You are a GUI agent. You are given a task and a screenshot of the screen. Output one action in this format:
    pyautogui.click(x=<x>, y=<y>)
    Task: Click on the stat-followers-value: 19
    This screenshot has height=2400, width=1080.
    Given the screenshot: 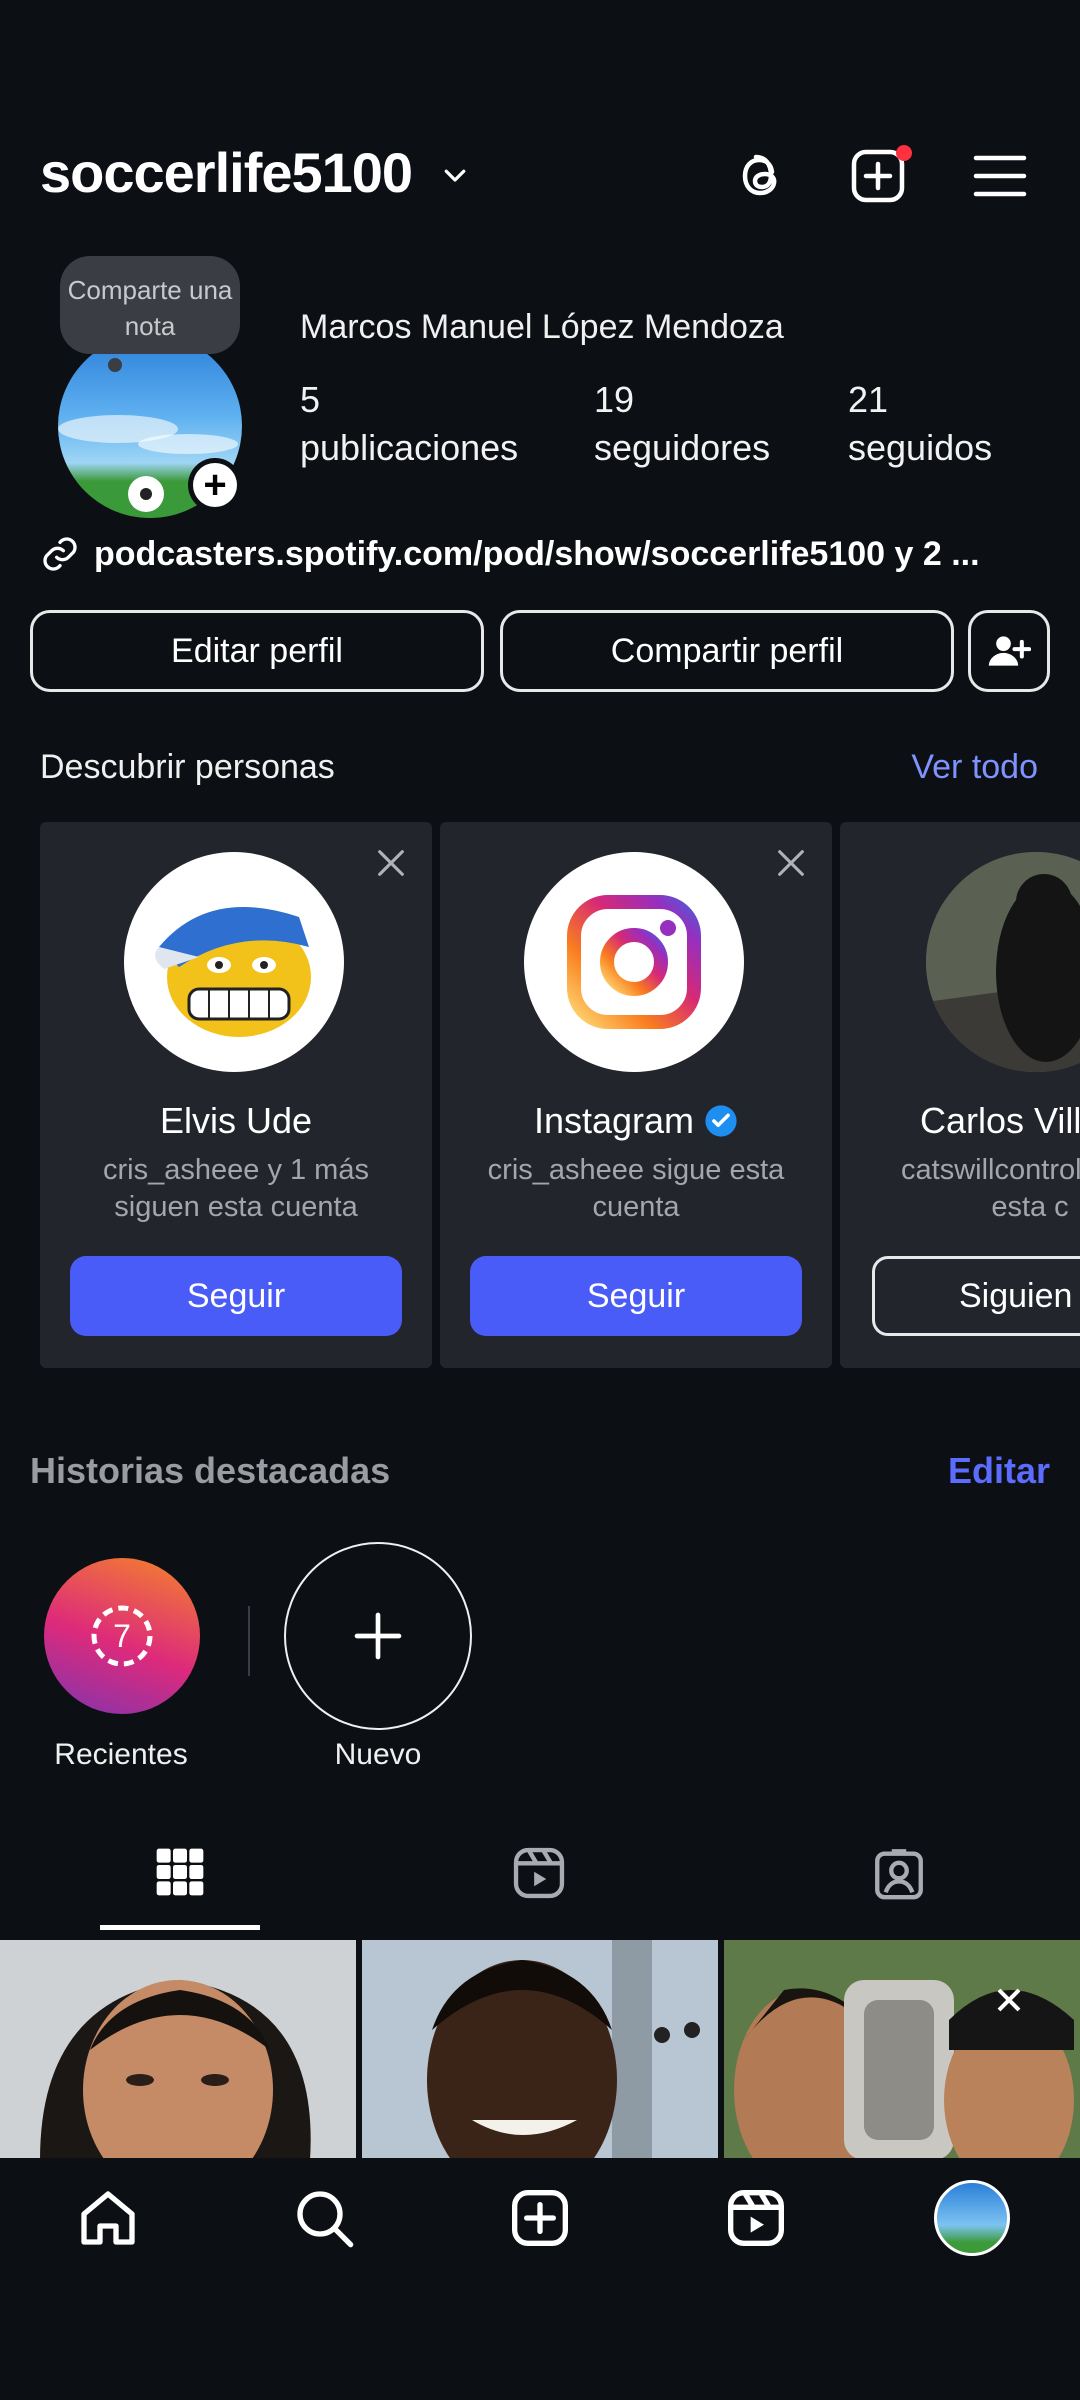 What is the action you would take?
    pyautogui.click(x=614, y=399)
    